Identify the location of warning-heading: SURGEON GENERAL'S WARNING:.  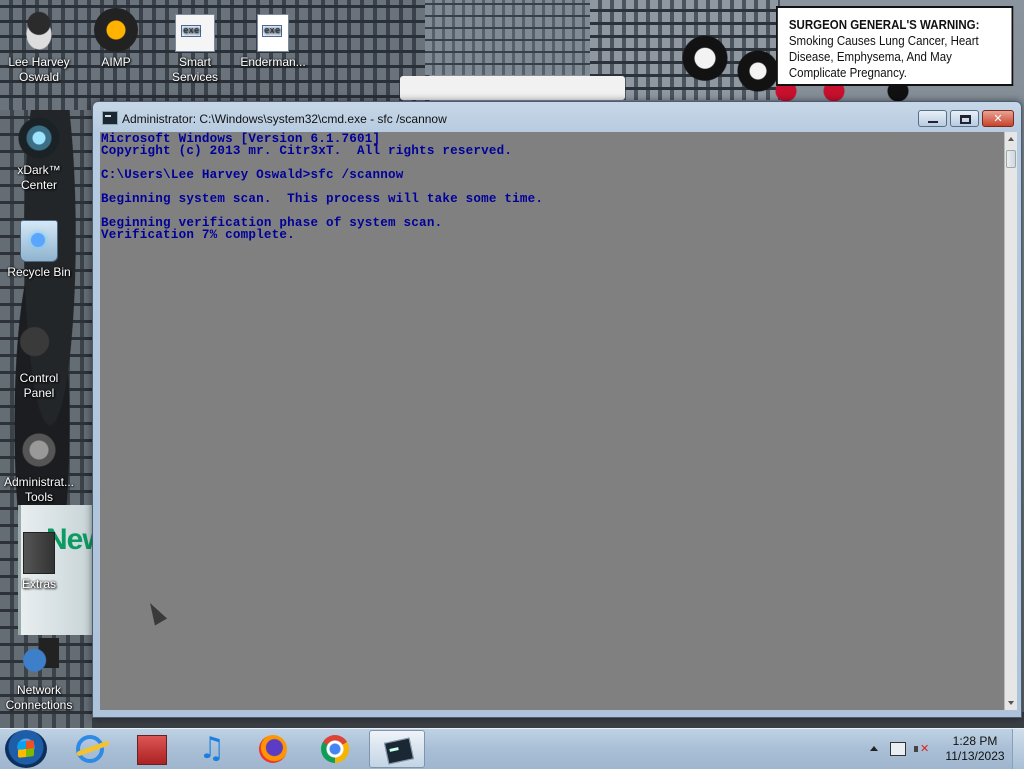
(884, 25).